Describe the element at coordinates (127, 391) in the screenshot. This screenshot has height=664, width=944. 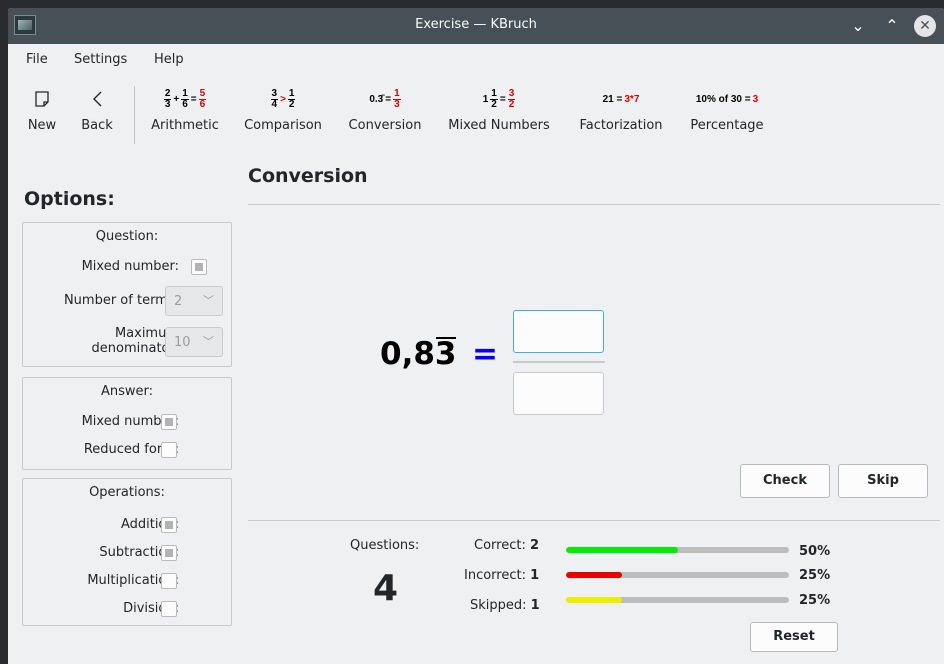
I see `answer-group-title: Answer:` at that location.